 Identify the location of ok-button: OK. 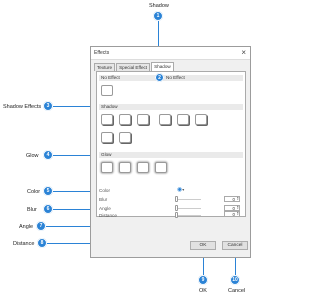
(203, 245).